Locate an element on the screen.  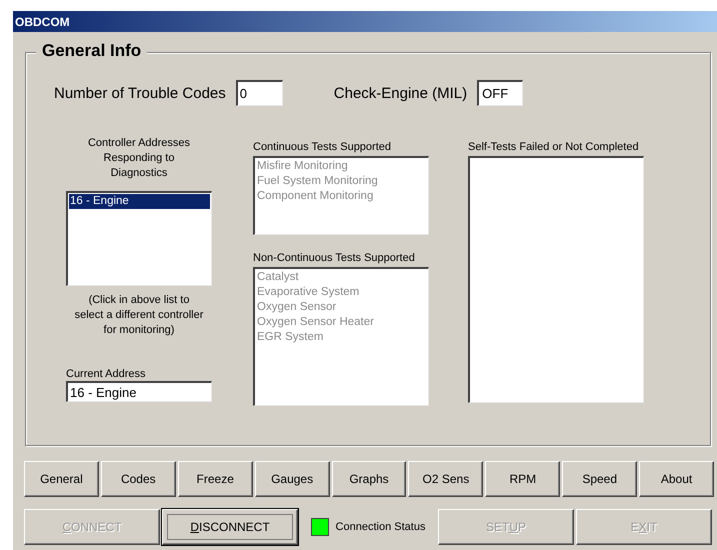
list-item: Fuel System Monitoring is located at coordinates (317, 181).